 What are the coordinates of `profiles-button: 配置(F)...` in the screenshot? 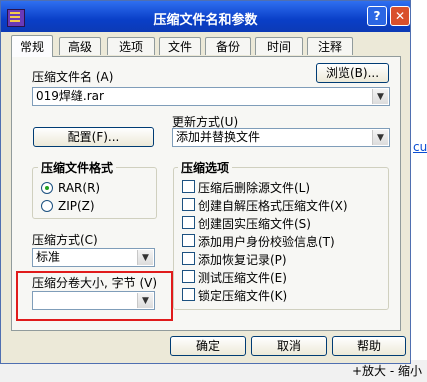 It's located at (93, 137).